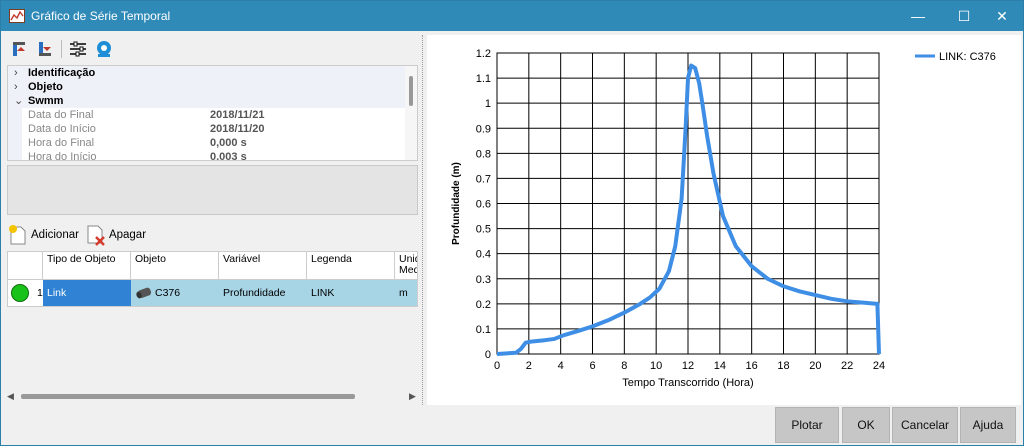  Describe the element at coordinates (127, 235) in the screenshot. I see `delete-series-label: Apagar` at that location.